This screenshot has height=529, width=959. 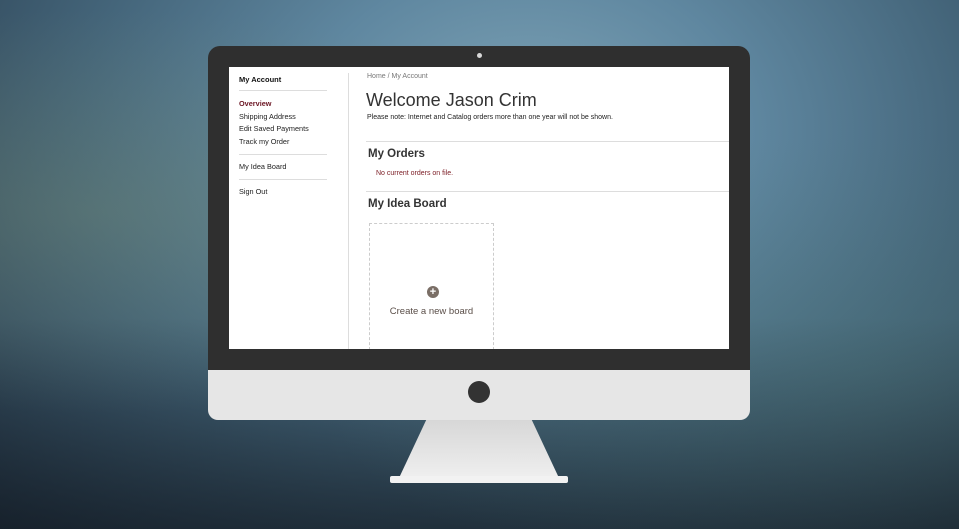 What do you see at coordinates (264, 141) in the screenshot?
I see `sidebar-item-track-order: Track my Order` at bounding box center [264, 141].